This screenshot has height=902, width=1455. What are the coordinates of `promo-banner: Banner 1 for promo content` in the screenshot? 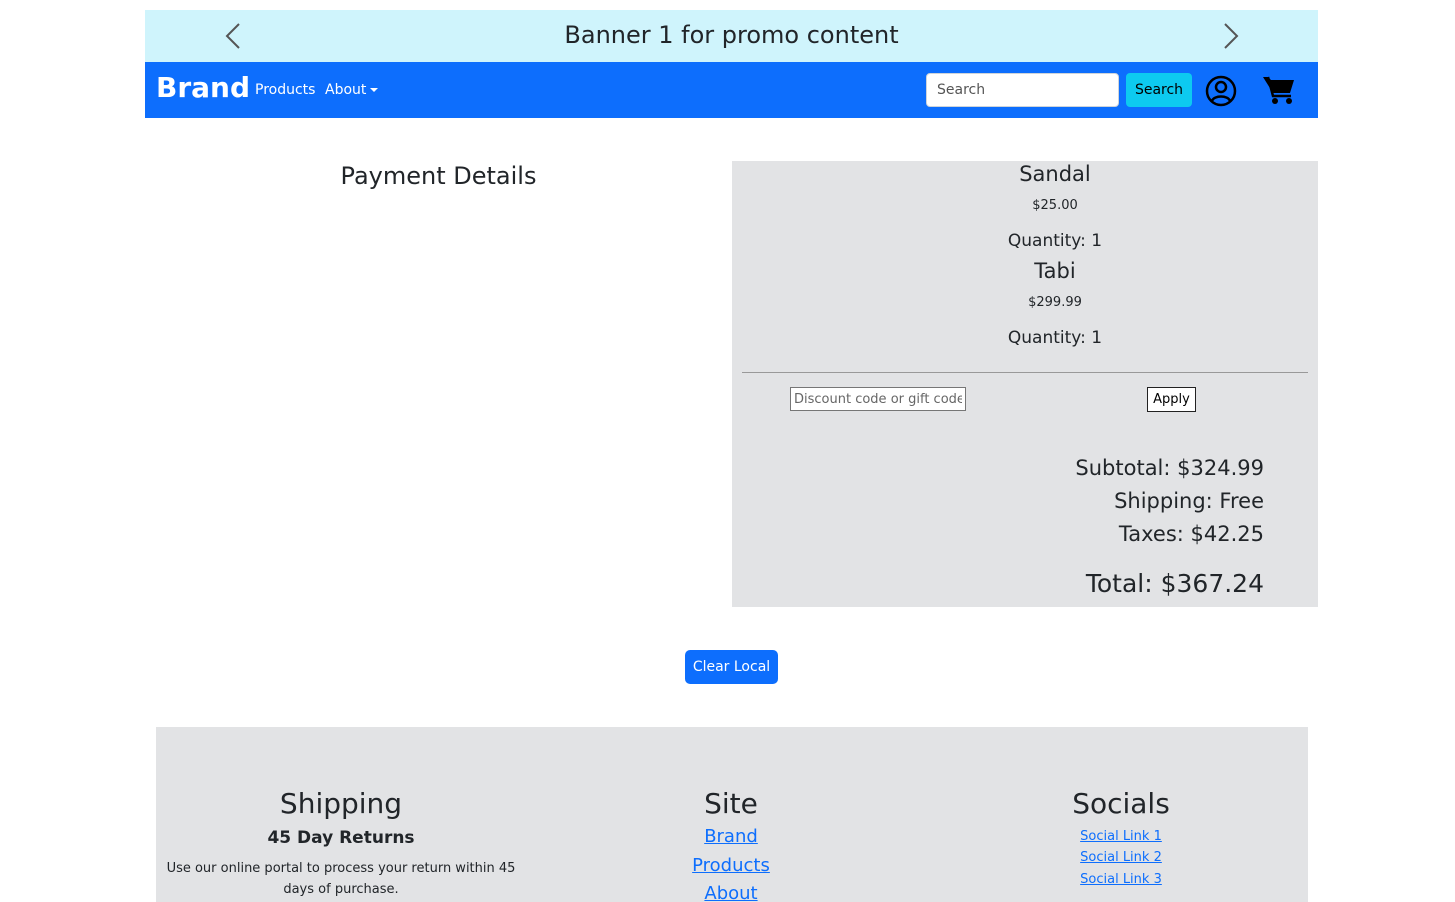 It's located at (731, 36).